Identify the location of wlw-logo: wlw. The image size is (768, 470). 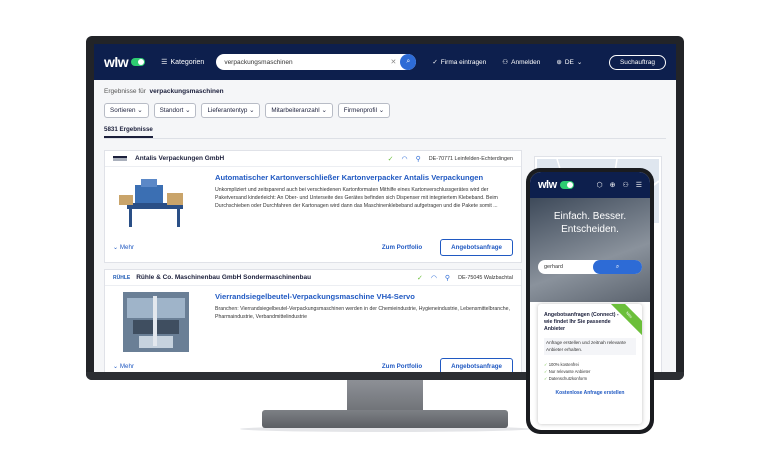
(125, 62).